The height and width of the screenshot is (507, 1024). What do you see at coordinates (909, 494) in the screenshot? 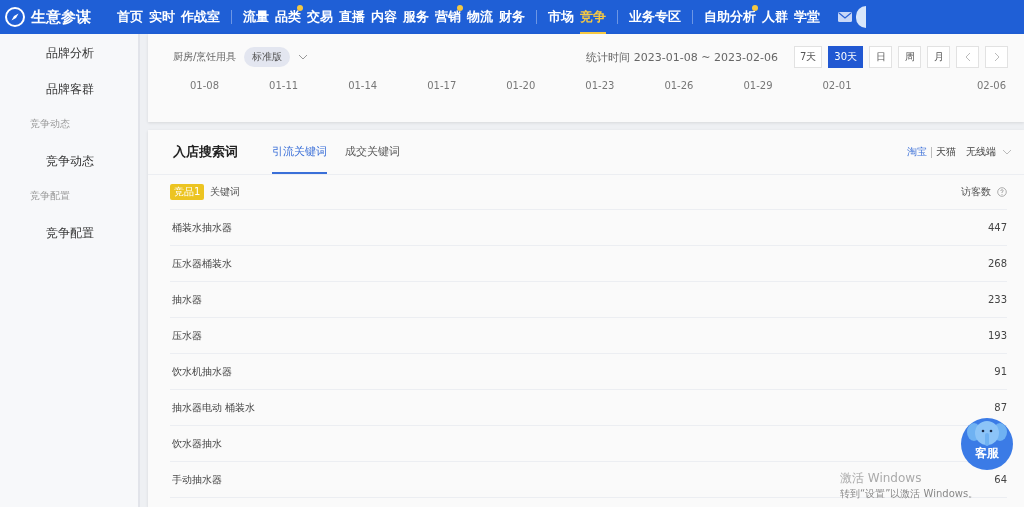
I see `activation-hint: 转到“设置”以激活 Windows。` at bounding box center [909, 494].